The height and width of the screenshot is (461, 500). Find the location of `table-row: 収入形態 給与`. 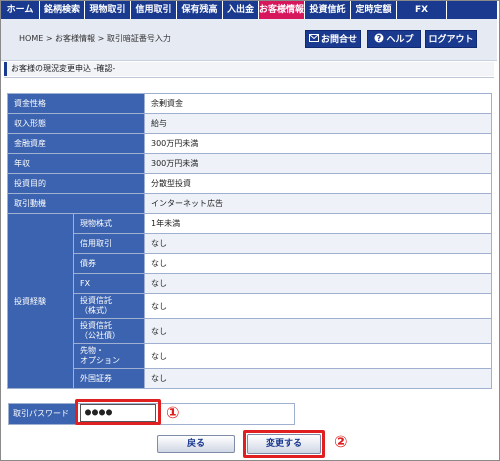

table-row: 収入形態 給与 is located at coordinates (249, 123).